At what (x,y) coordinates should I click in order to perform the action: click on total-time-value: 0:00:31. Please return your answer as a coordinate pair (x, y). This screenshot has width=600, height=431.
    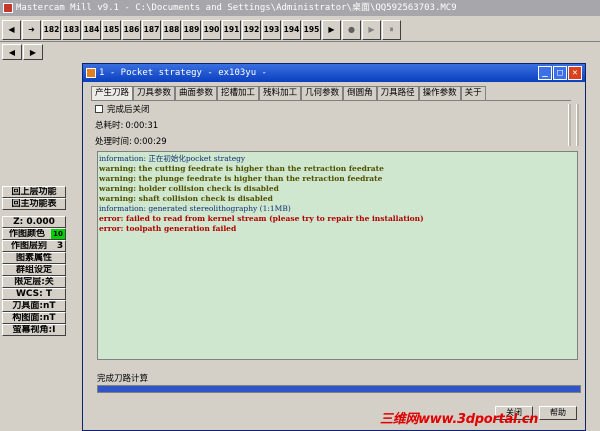
    Looking at the image, I should click on (142, 126).